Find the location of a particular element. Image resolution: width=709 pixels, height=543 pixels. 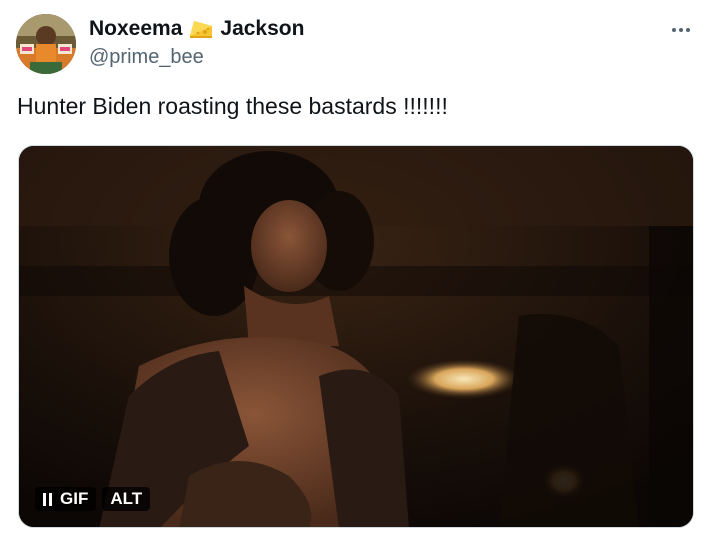

pause-gif-button: GIF is located at coordinates (66, 499).